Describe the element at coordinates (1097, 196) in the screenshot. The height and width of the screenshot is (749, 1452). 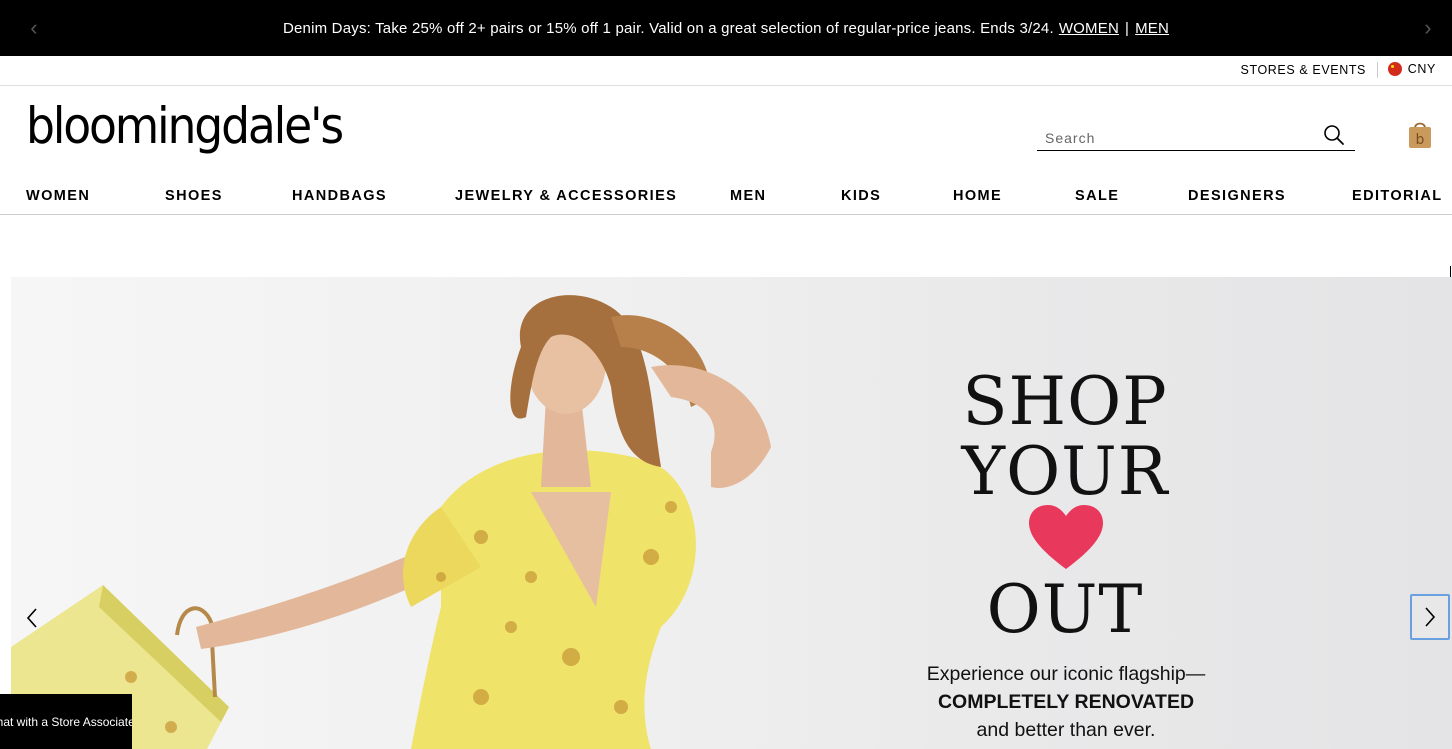
I see `nav-item-sale: SALE` at that location.